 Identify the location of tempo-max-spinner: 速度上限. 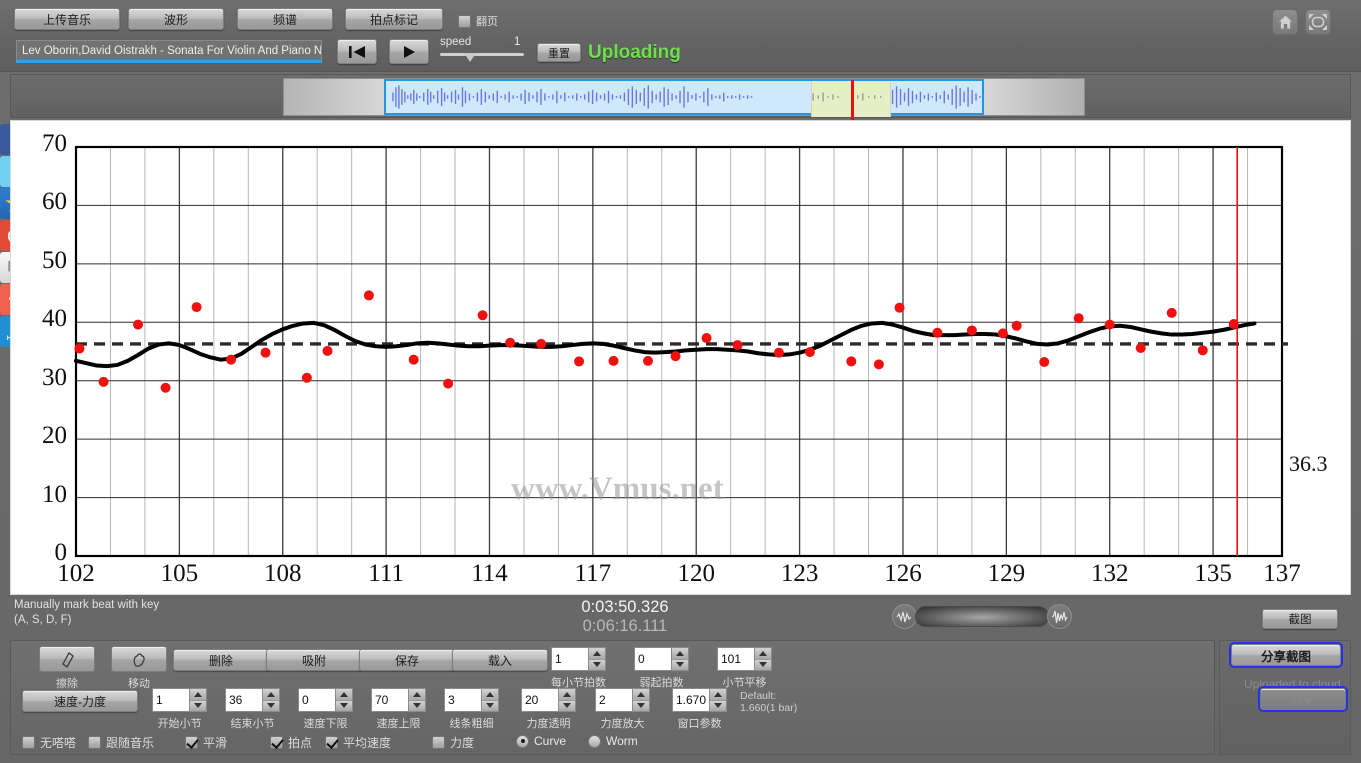
(398, 709).